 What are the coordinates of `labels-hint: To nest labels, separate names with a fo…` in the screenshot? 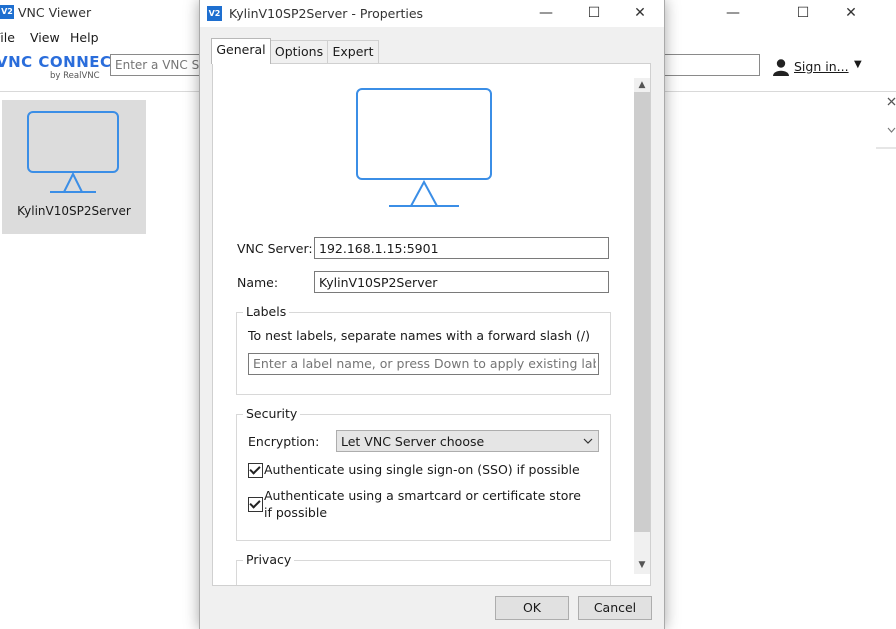 It's located at (419, 335).